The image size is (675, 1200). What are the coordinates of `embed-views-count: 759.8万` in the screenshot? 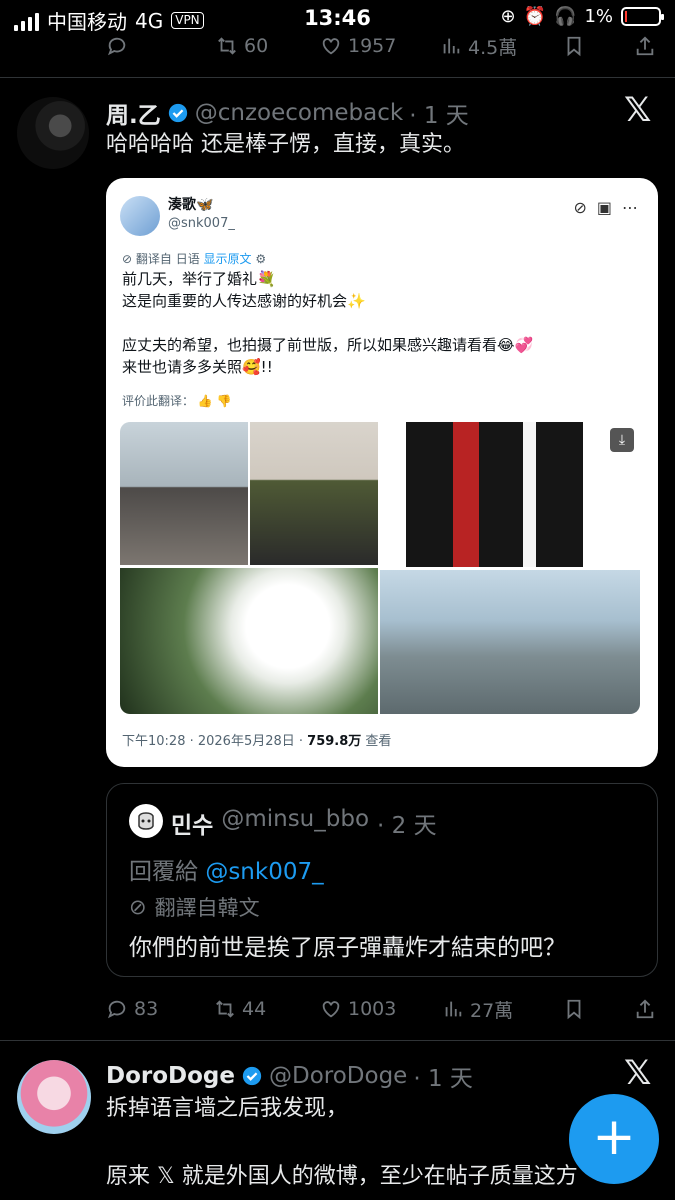 It's located at (334, 741).